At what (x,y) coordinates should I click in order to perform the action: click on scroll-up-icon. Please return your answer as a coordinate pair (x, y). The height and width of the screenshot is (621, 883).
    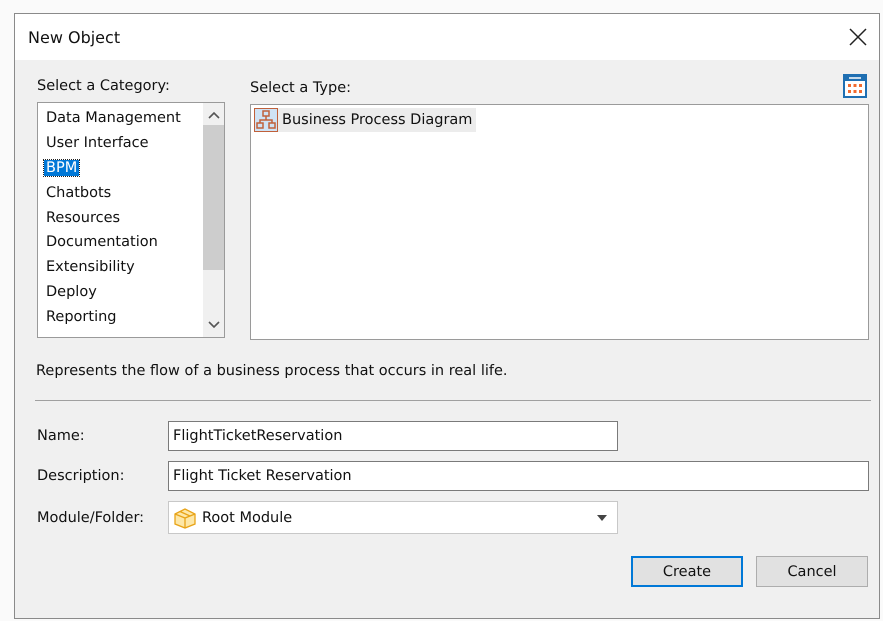
    Looking at the image, I should click on (214, 115).